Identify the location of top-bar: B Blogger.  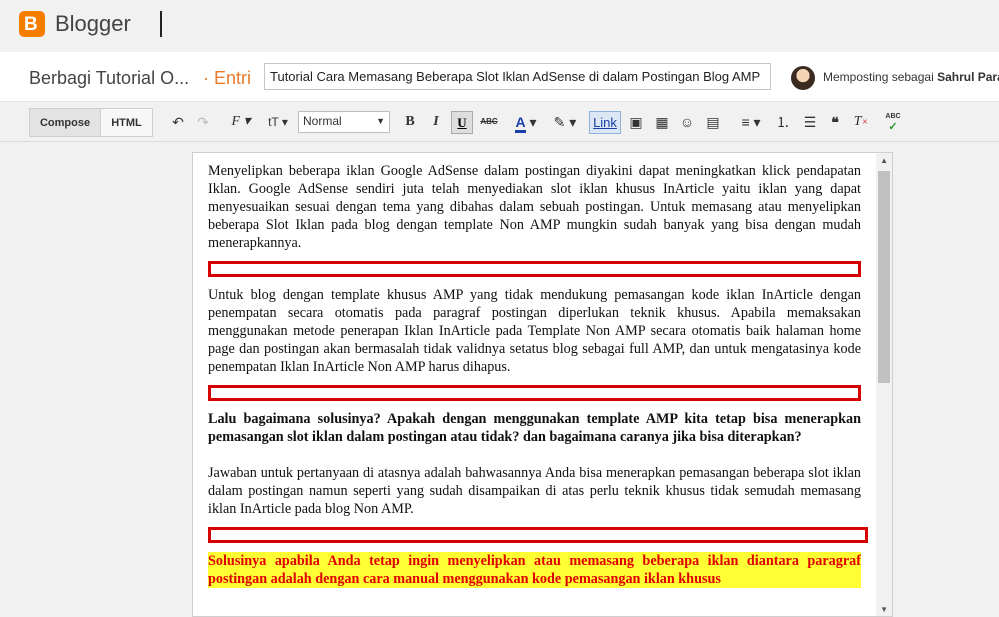
(499, 26).